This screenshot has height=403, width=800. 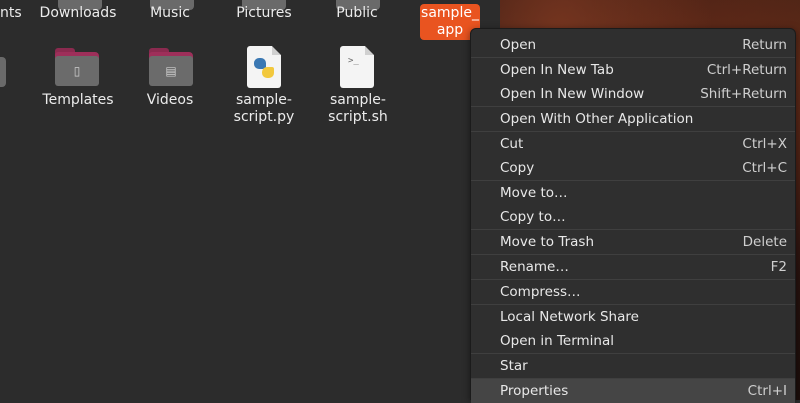 I want to click on file-name-line2: script.sh, so click(x=358, y=117).